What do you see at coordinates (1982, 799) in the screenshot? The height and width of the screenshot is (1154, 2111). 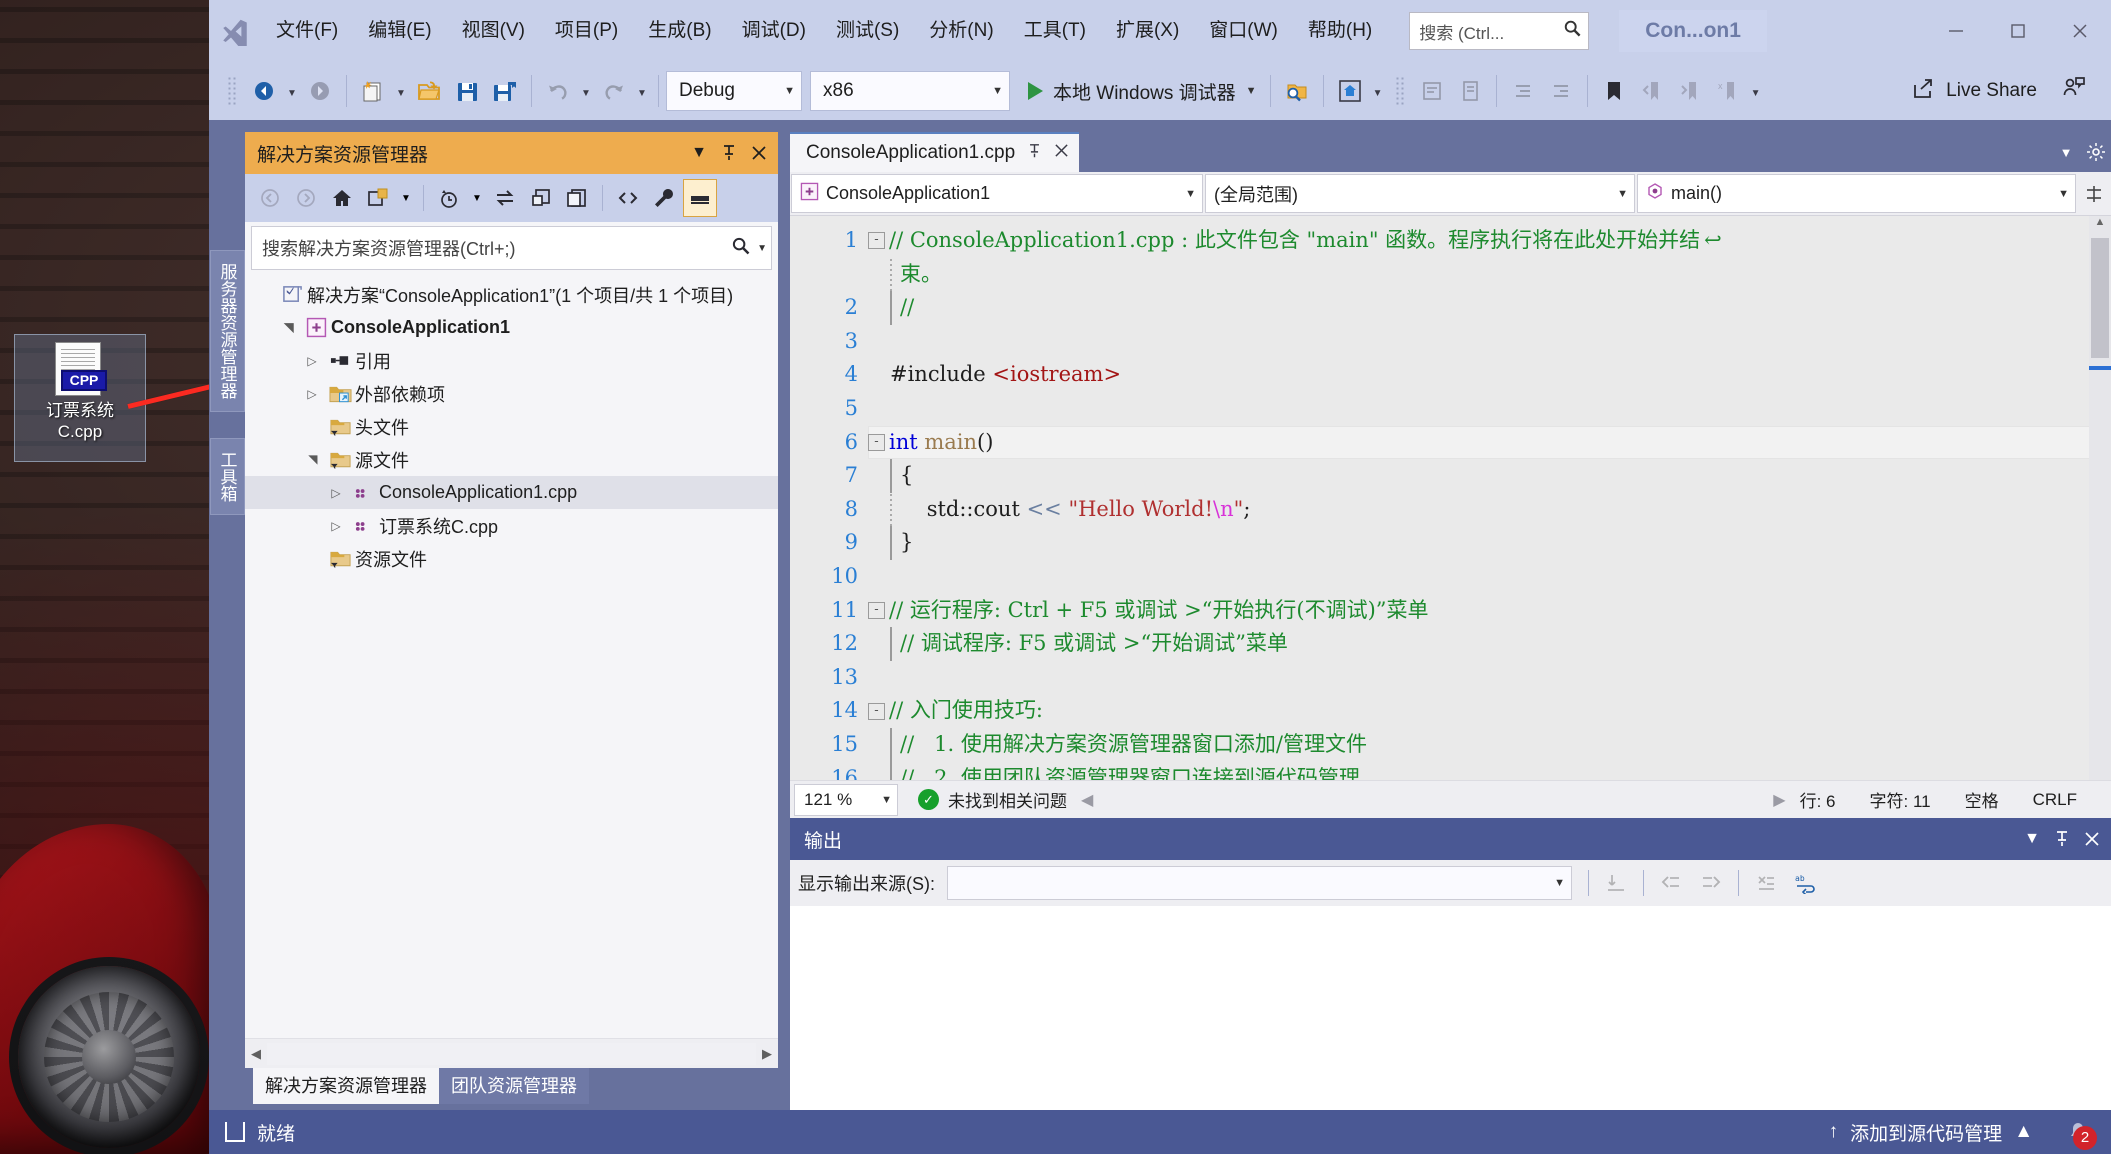 I see `indentation-indicator: 空格` at bounding box center [1982, 799].